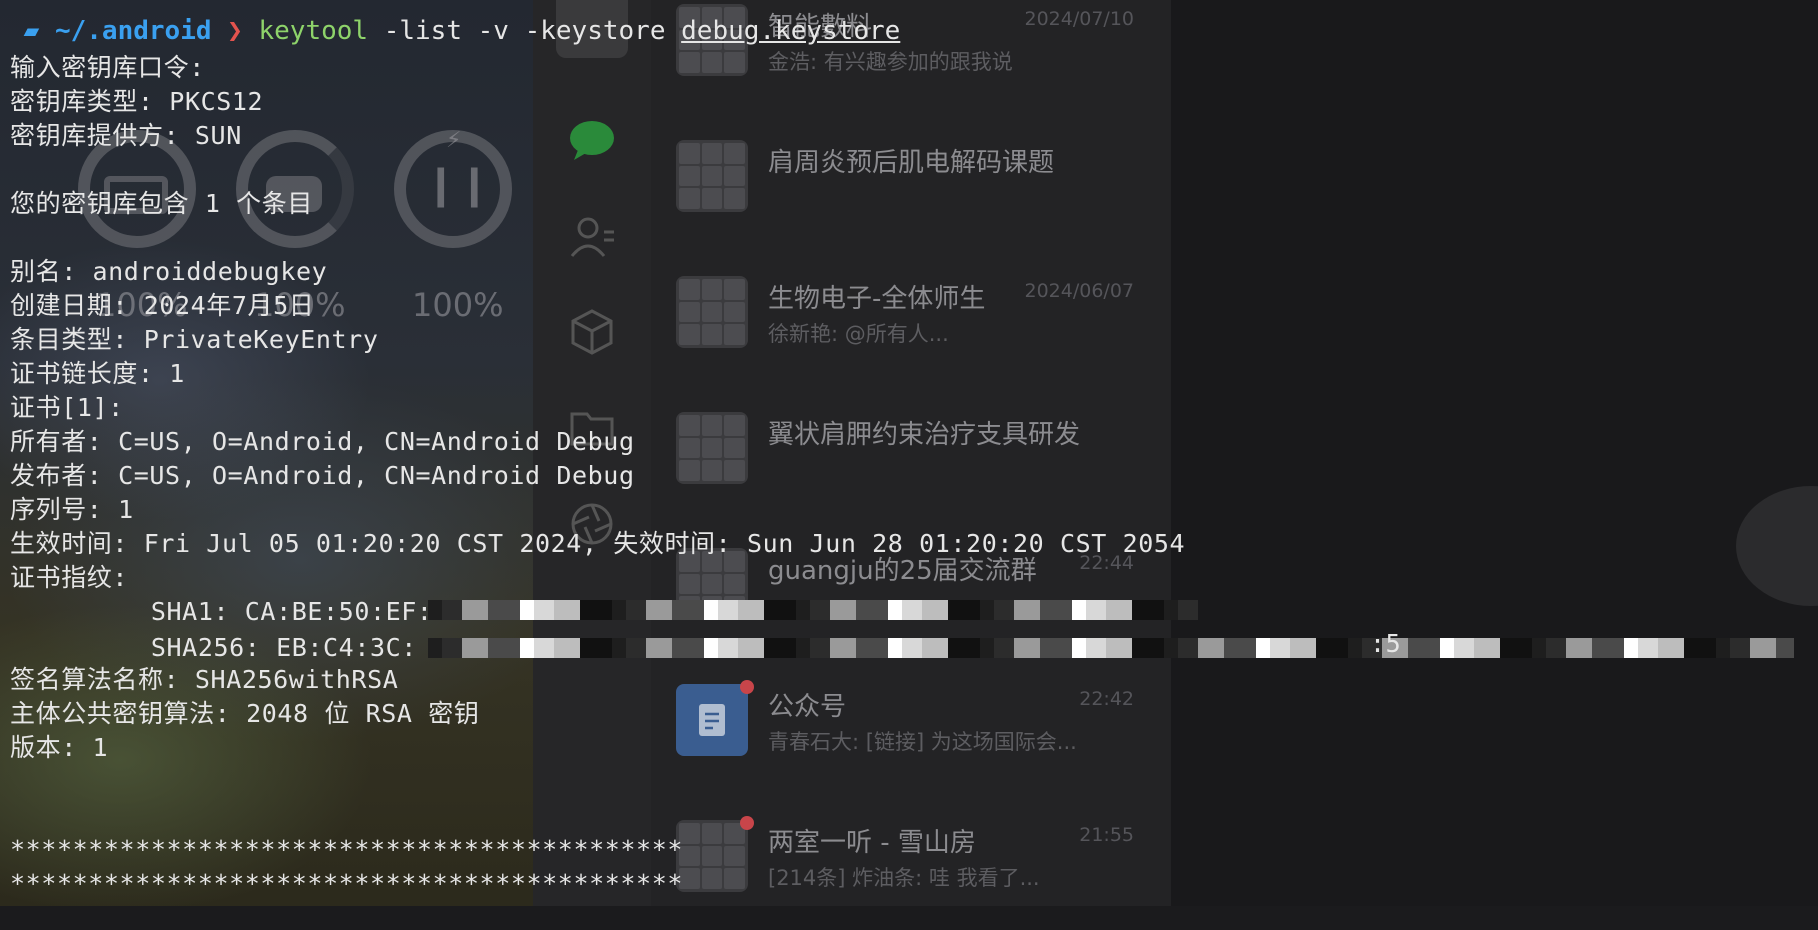  I want to click on terminal-line: 主体公共密钥算法: 2048 位 RSA 密钥, so click(245, 713).